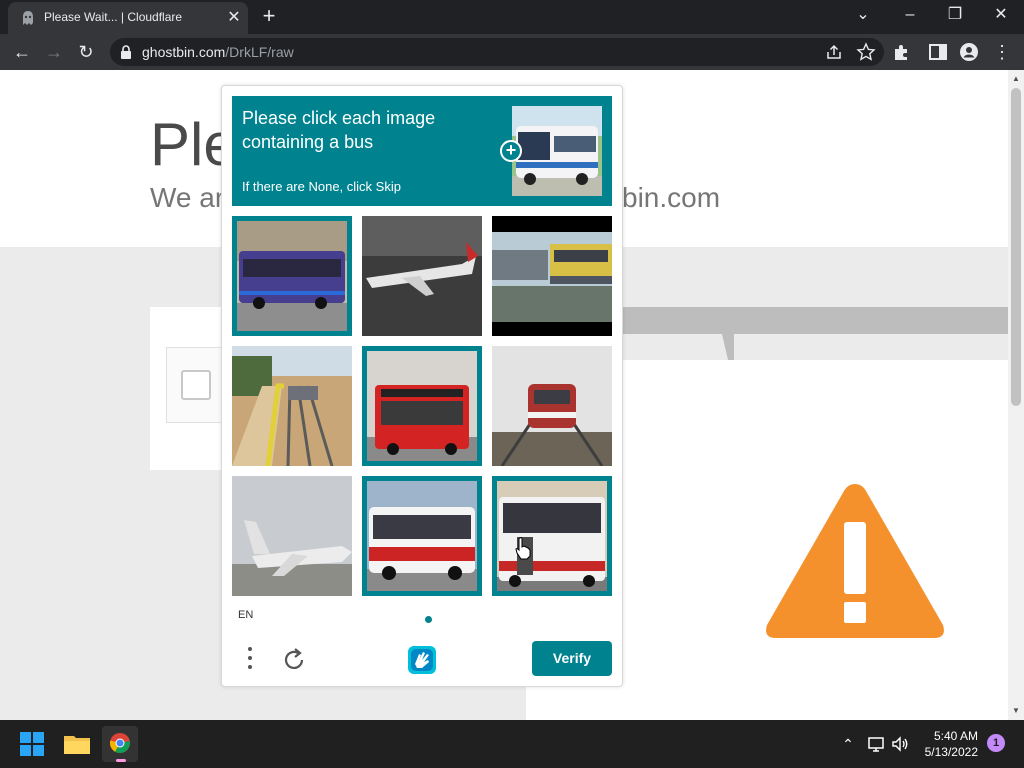 Image resolution: width=1024 pixels, height=768 pixels. Describe the element at coordinates (1001, 15) in the screenshot. I see `close-window-icon: ✕` at that location.